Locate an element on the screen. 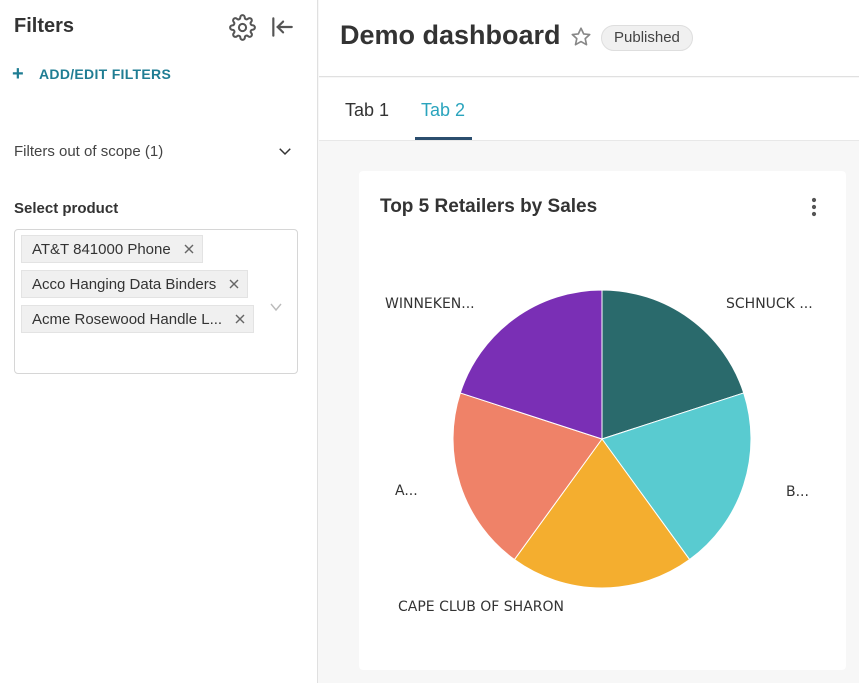 This screenshot has width=859, height=683. gear-icon is located at coordinates (242, 27).